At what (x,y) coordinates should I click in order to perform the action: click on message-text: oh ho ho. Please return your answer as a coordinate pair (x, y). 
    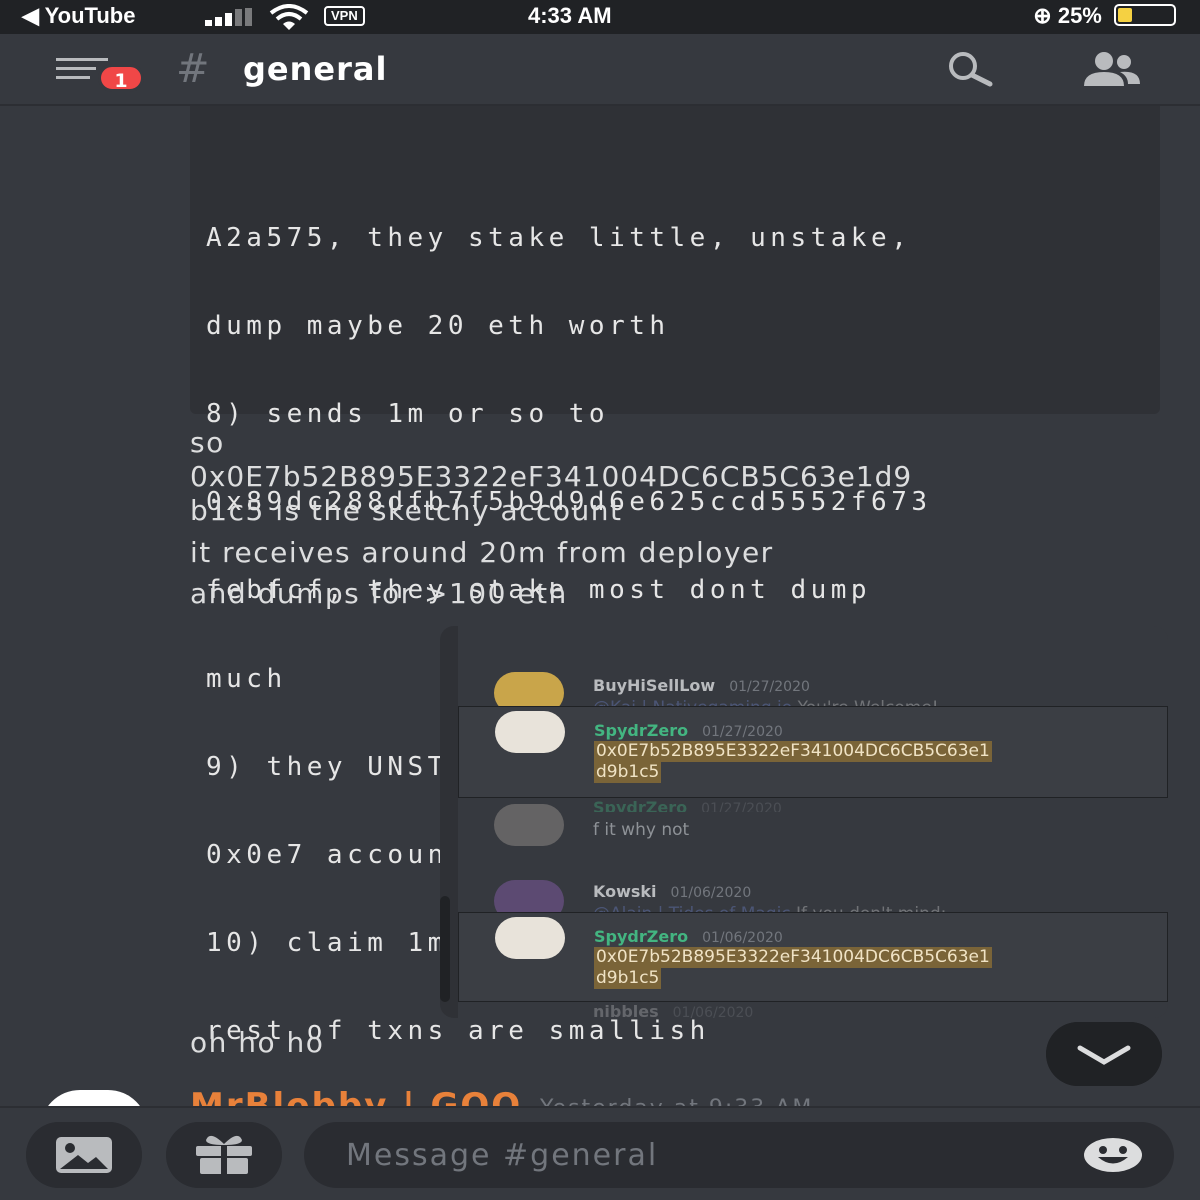
    Looking at the image, I should click on (257, 1042).